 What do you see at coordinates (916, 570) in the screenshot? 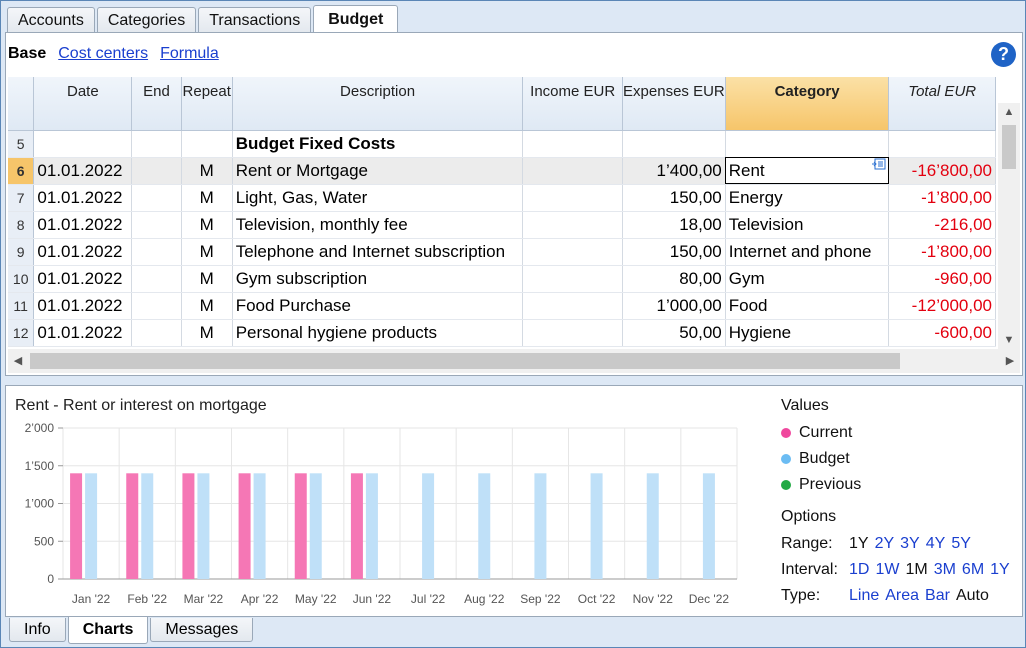
I see `option-choice: 1M` at bounding box center [916, 570].